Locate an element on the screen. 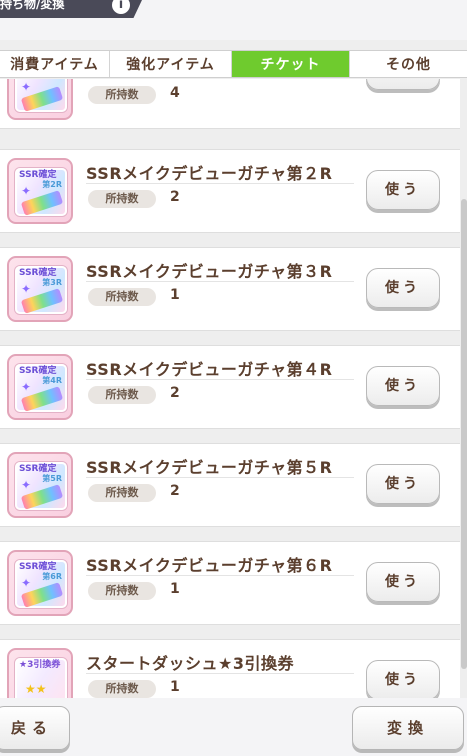 Image resolution: width=467 pixels, height=756 pixels. owned-count: 4 is located at coordinates (175, 93).